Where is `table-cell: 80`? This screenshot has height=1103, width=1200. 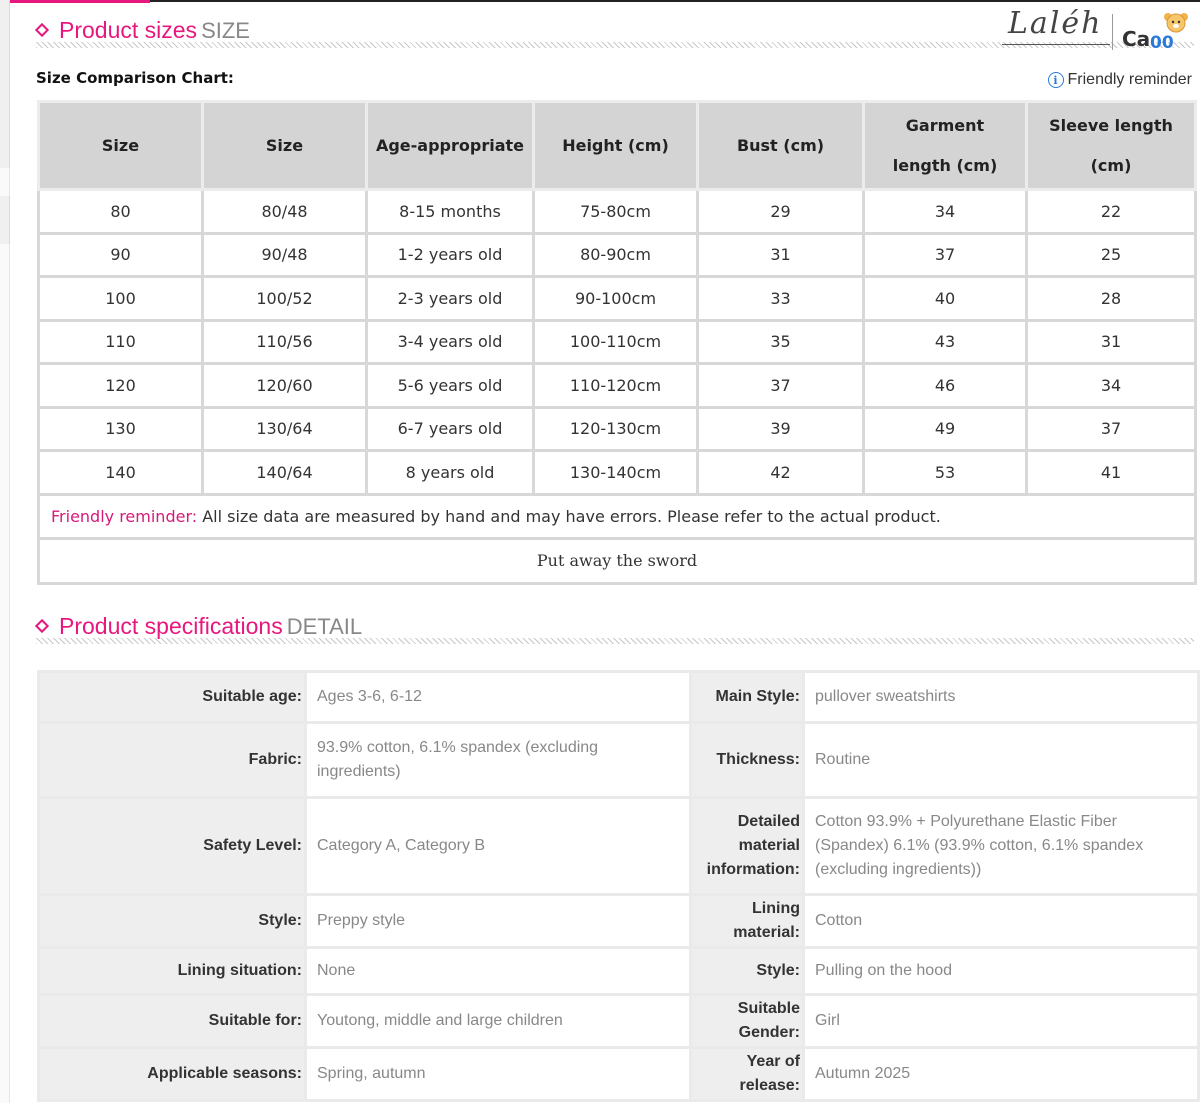
table-cell: 80 is located at coordinates (120, 211).